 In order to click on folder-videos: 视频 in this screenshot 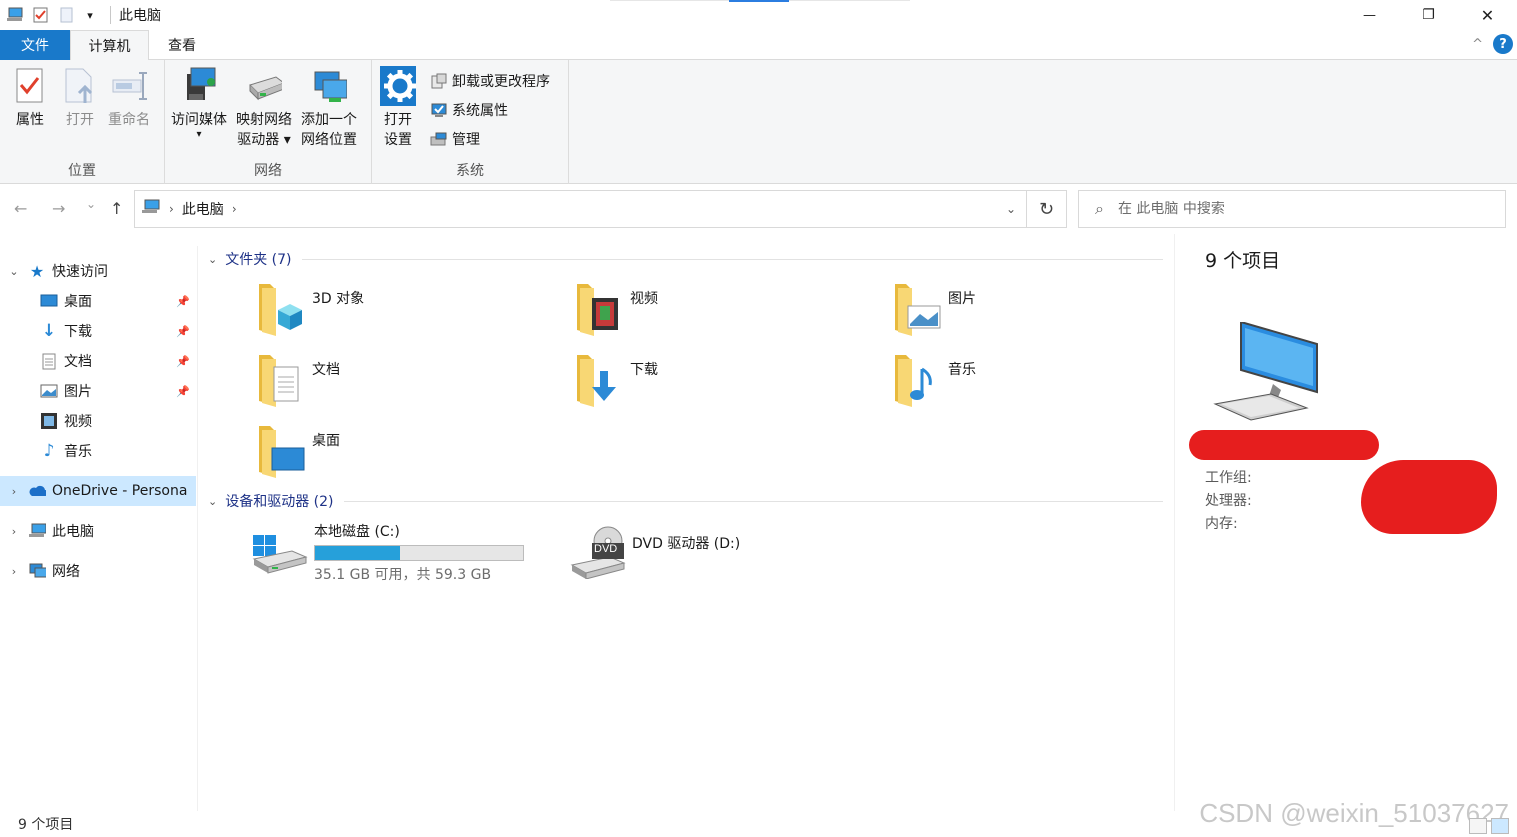, I will do `click(724, 311)`.